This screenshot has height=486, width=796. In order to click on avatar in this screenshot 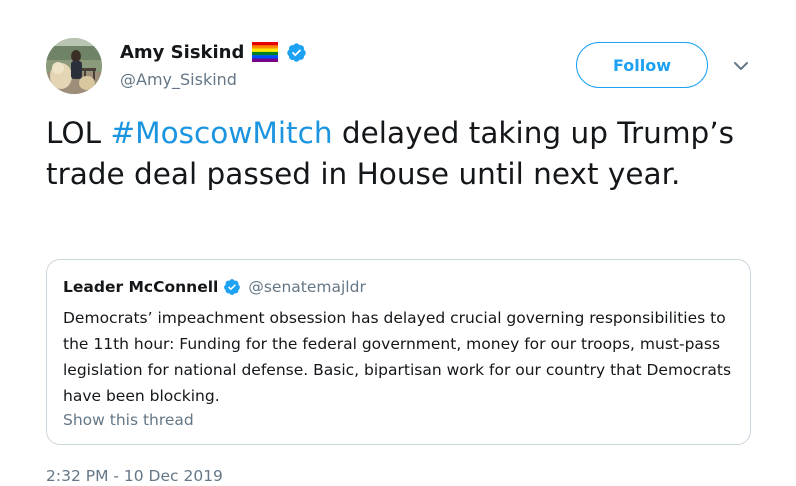, I will do `click(74, 66)`.